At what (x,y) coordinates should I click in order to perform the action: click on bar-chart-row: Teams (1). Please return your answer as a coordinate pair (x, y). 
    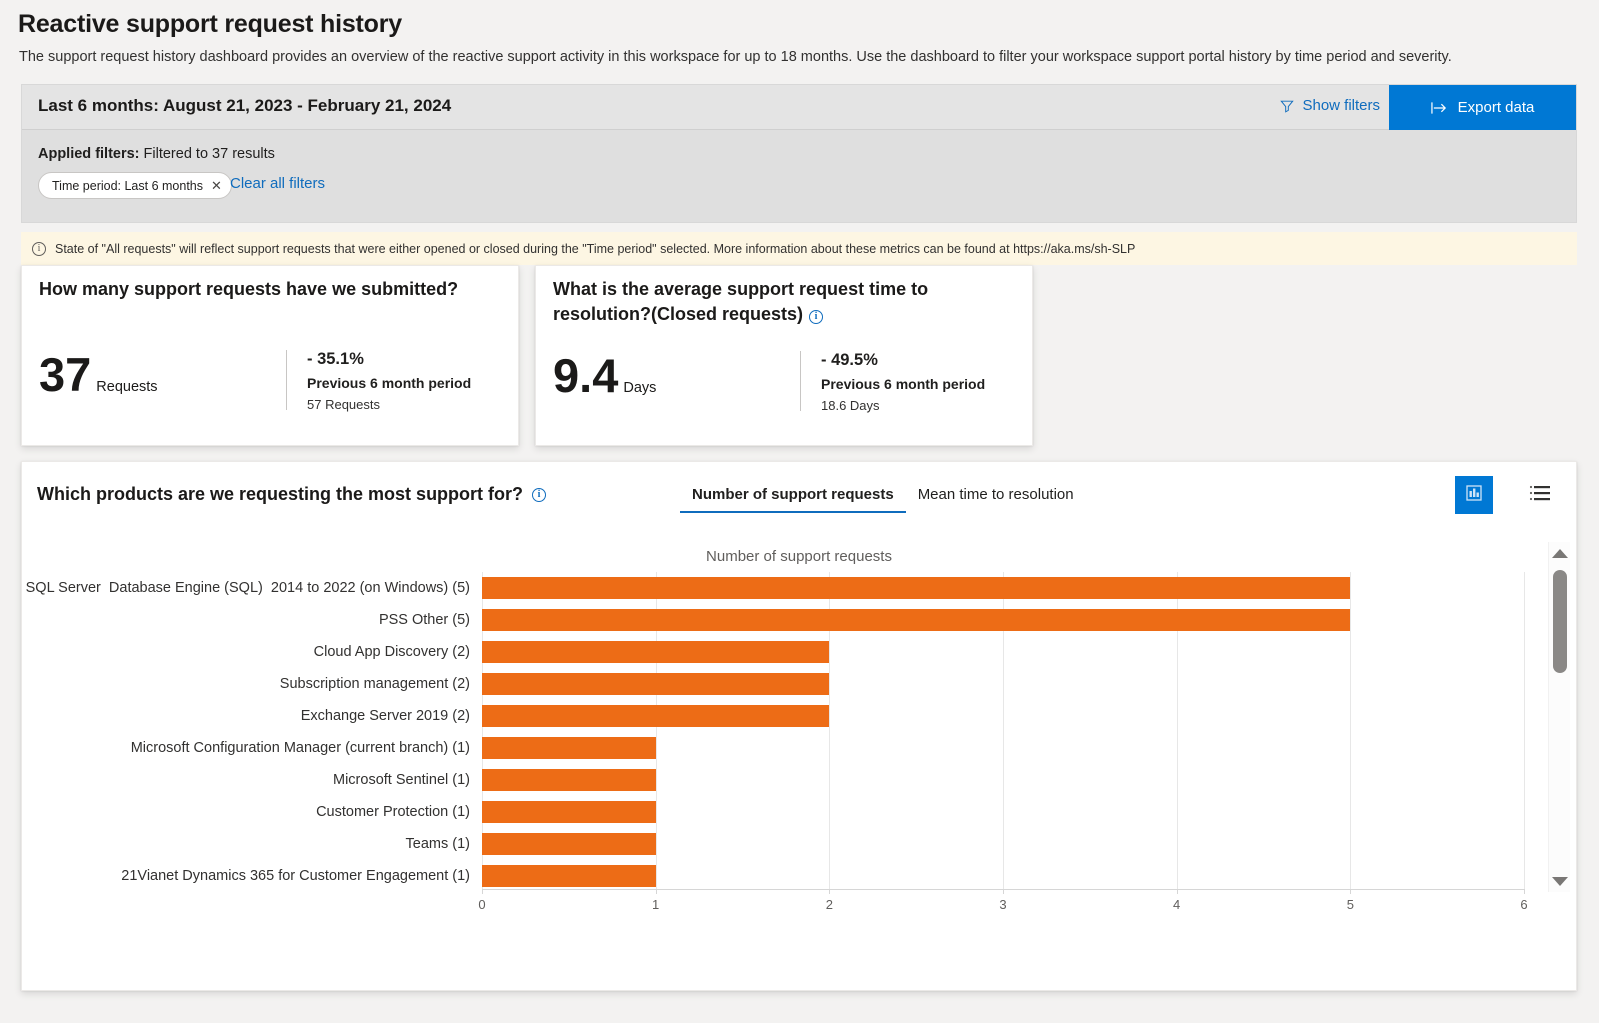
    Looking at the image, I should click on (773, 844).